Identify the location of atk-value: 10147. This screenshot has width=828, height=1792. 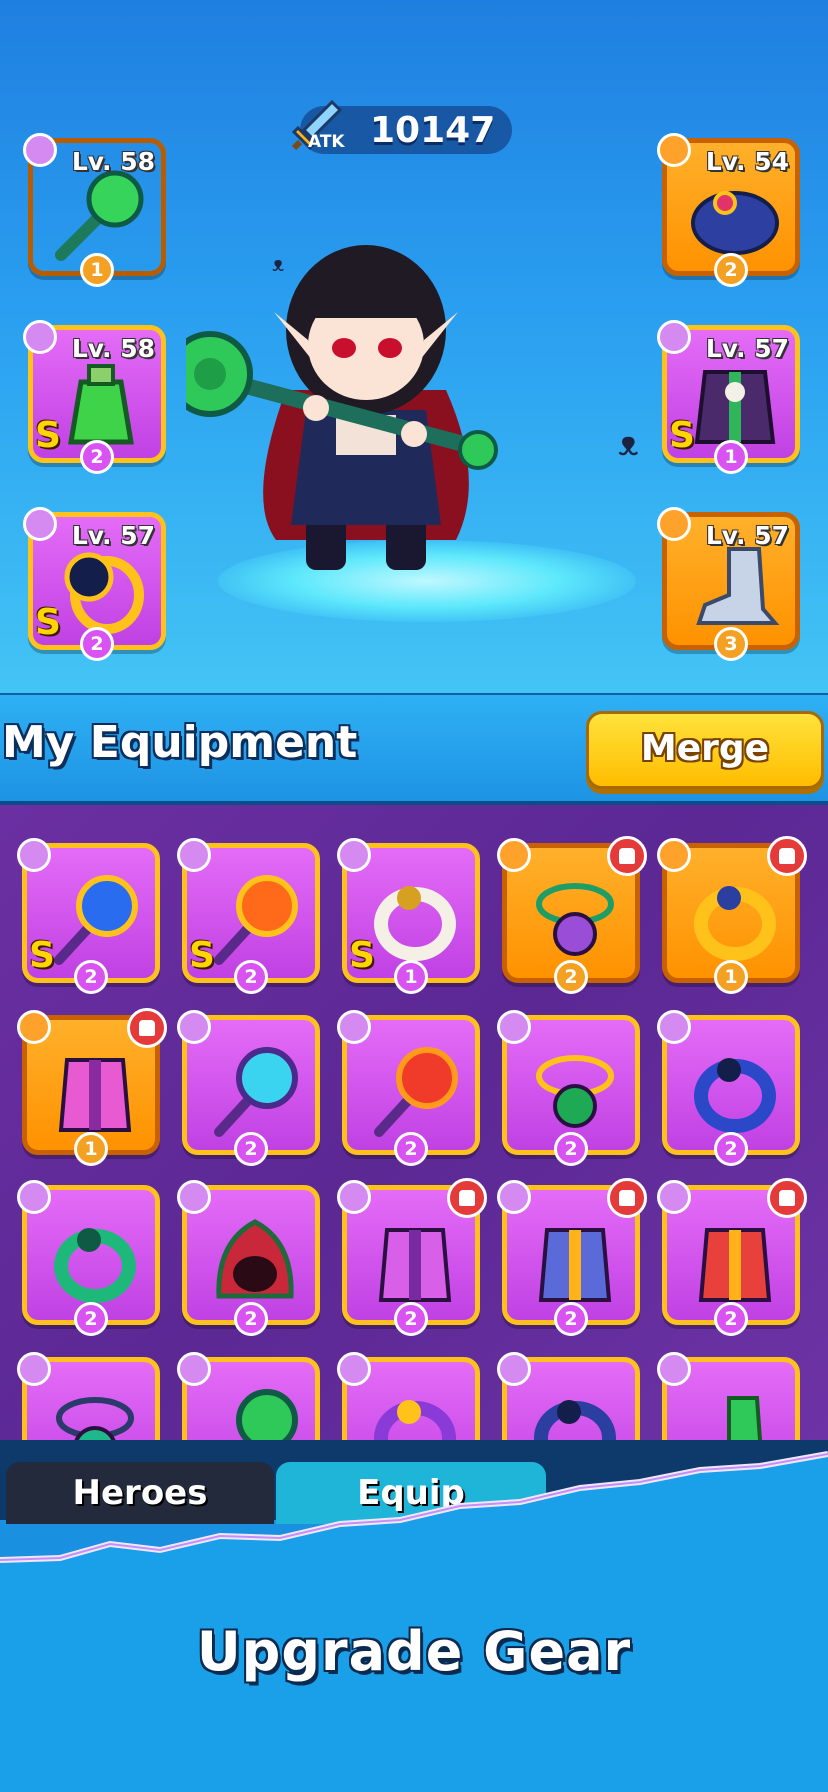
(433, 130).